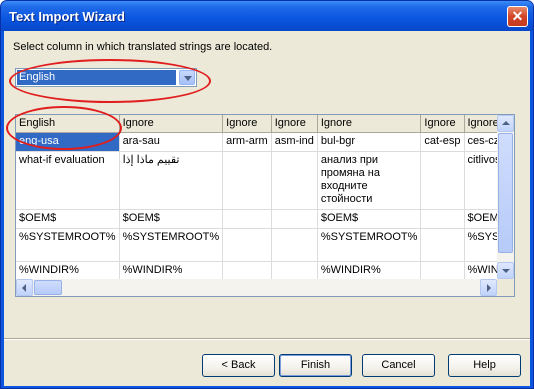 The width and height of the screenshot is (534, 389). Describe the element at coordinates (480, 245) in the screenshot. I see `table-cell: %SYSTE` at that location.